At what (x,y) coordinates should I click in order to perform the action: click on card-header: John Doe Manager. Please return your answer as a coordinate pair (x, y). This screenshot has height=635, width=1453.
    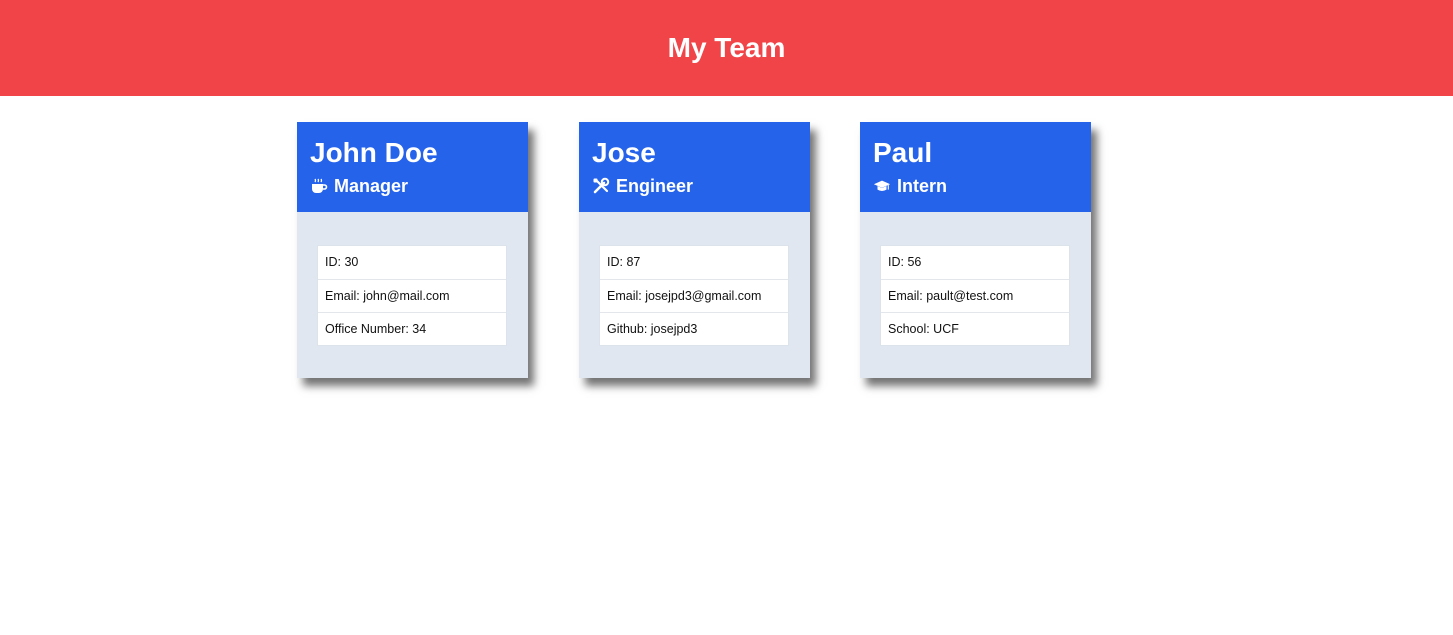
    Looking at the image, I should click on (412, 167).